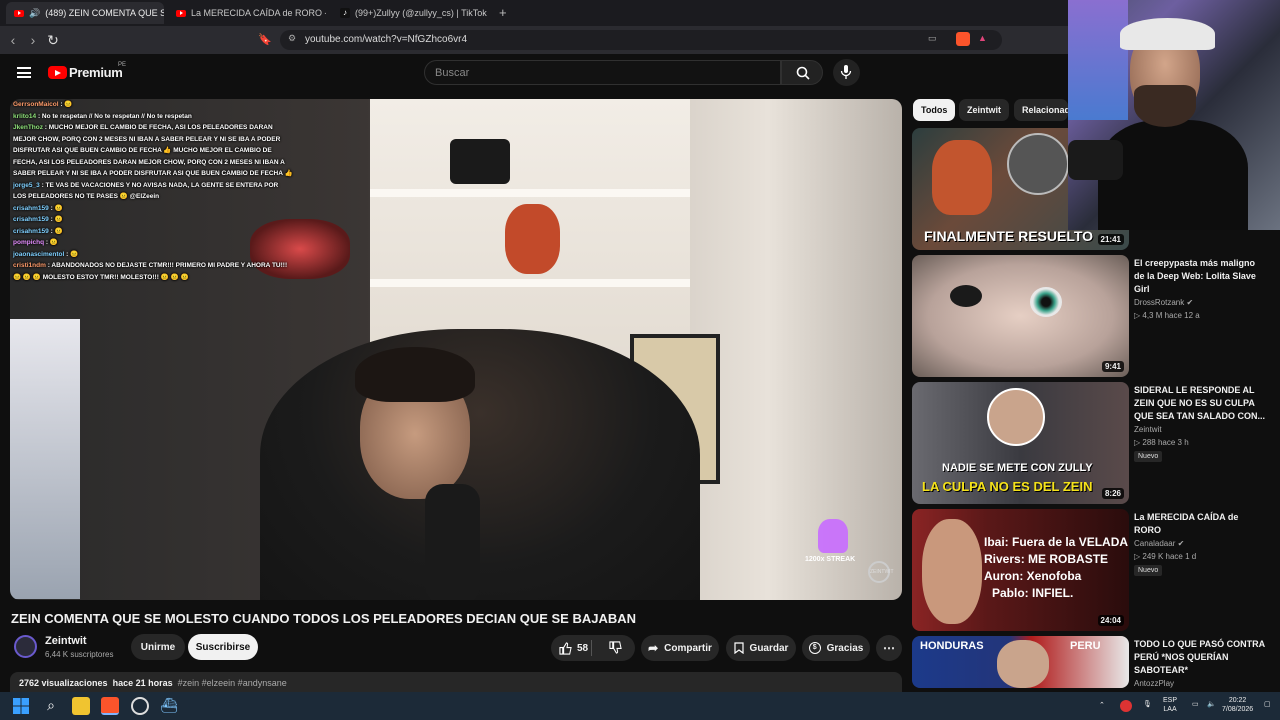 This screenshot has width=1280, height=720. What do you see at coordinates (1170, 705) in the screenshot?
I see `language-indicator: ESP LAA` at bounding box center [1170, 705].